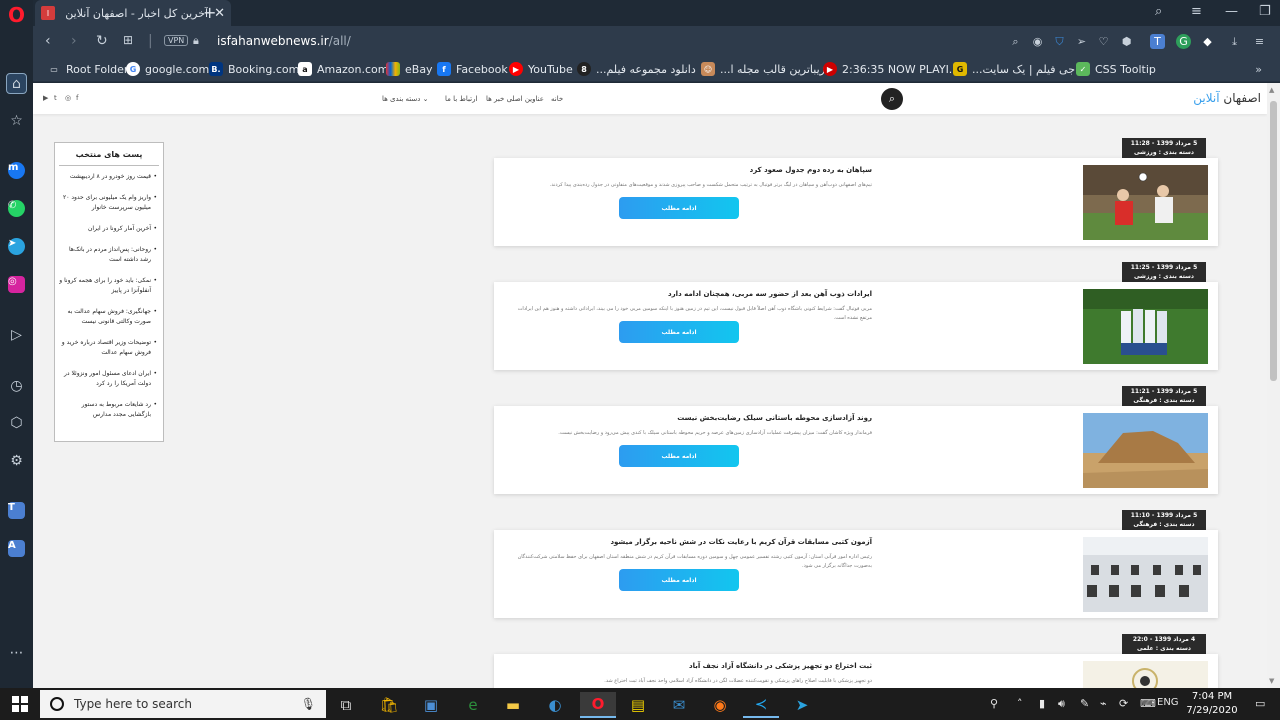 The height and width of the screenshot is (720, 1280). Describe the element at coordinates (16, 334) in the screenshot. I see `send-icon: ▷` at that location.